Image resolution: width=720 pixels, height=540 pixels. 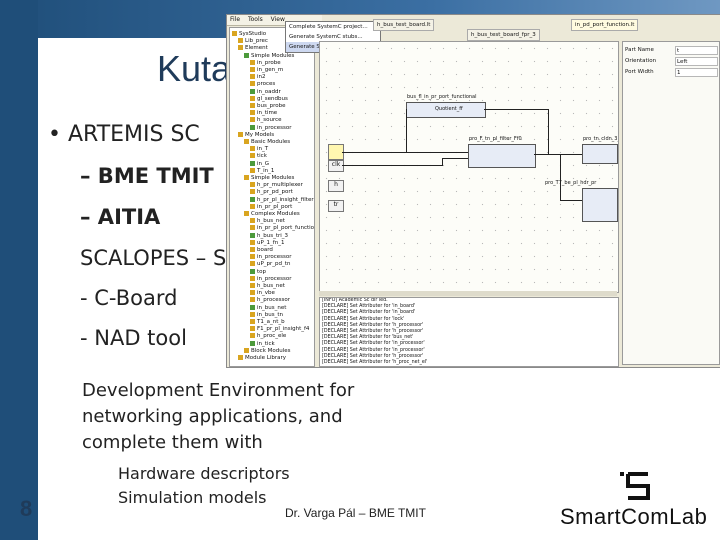 I want to click on slide-left-band, so click(x=19, y=270).